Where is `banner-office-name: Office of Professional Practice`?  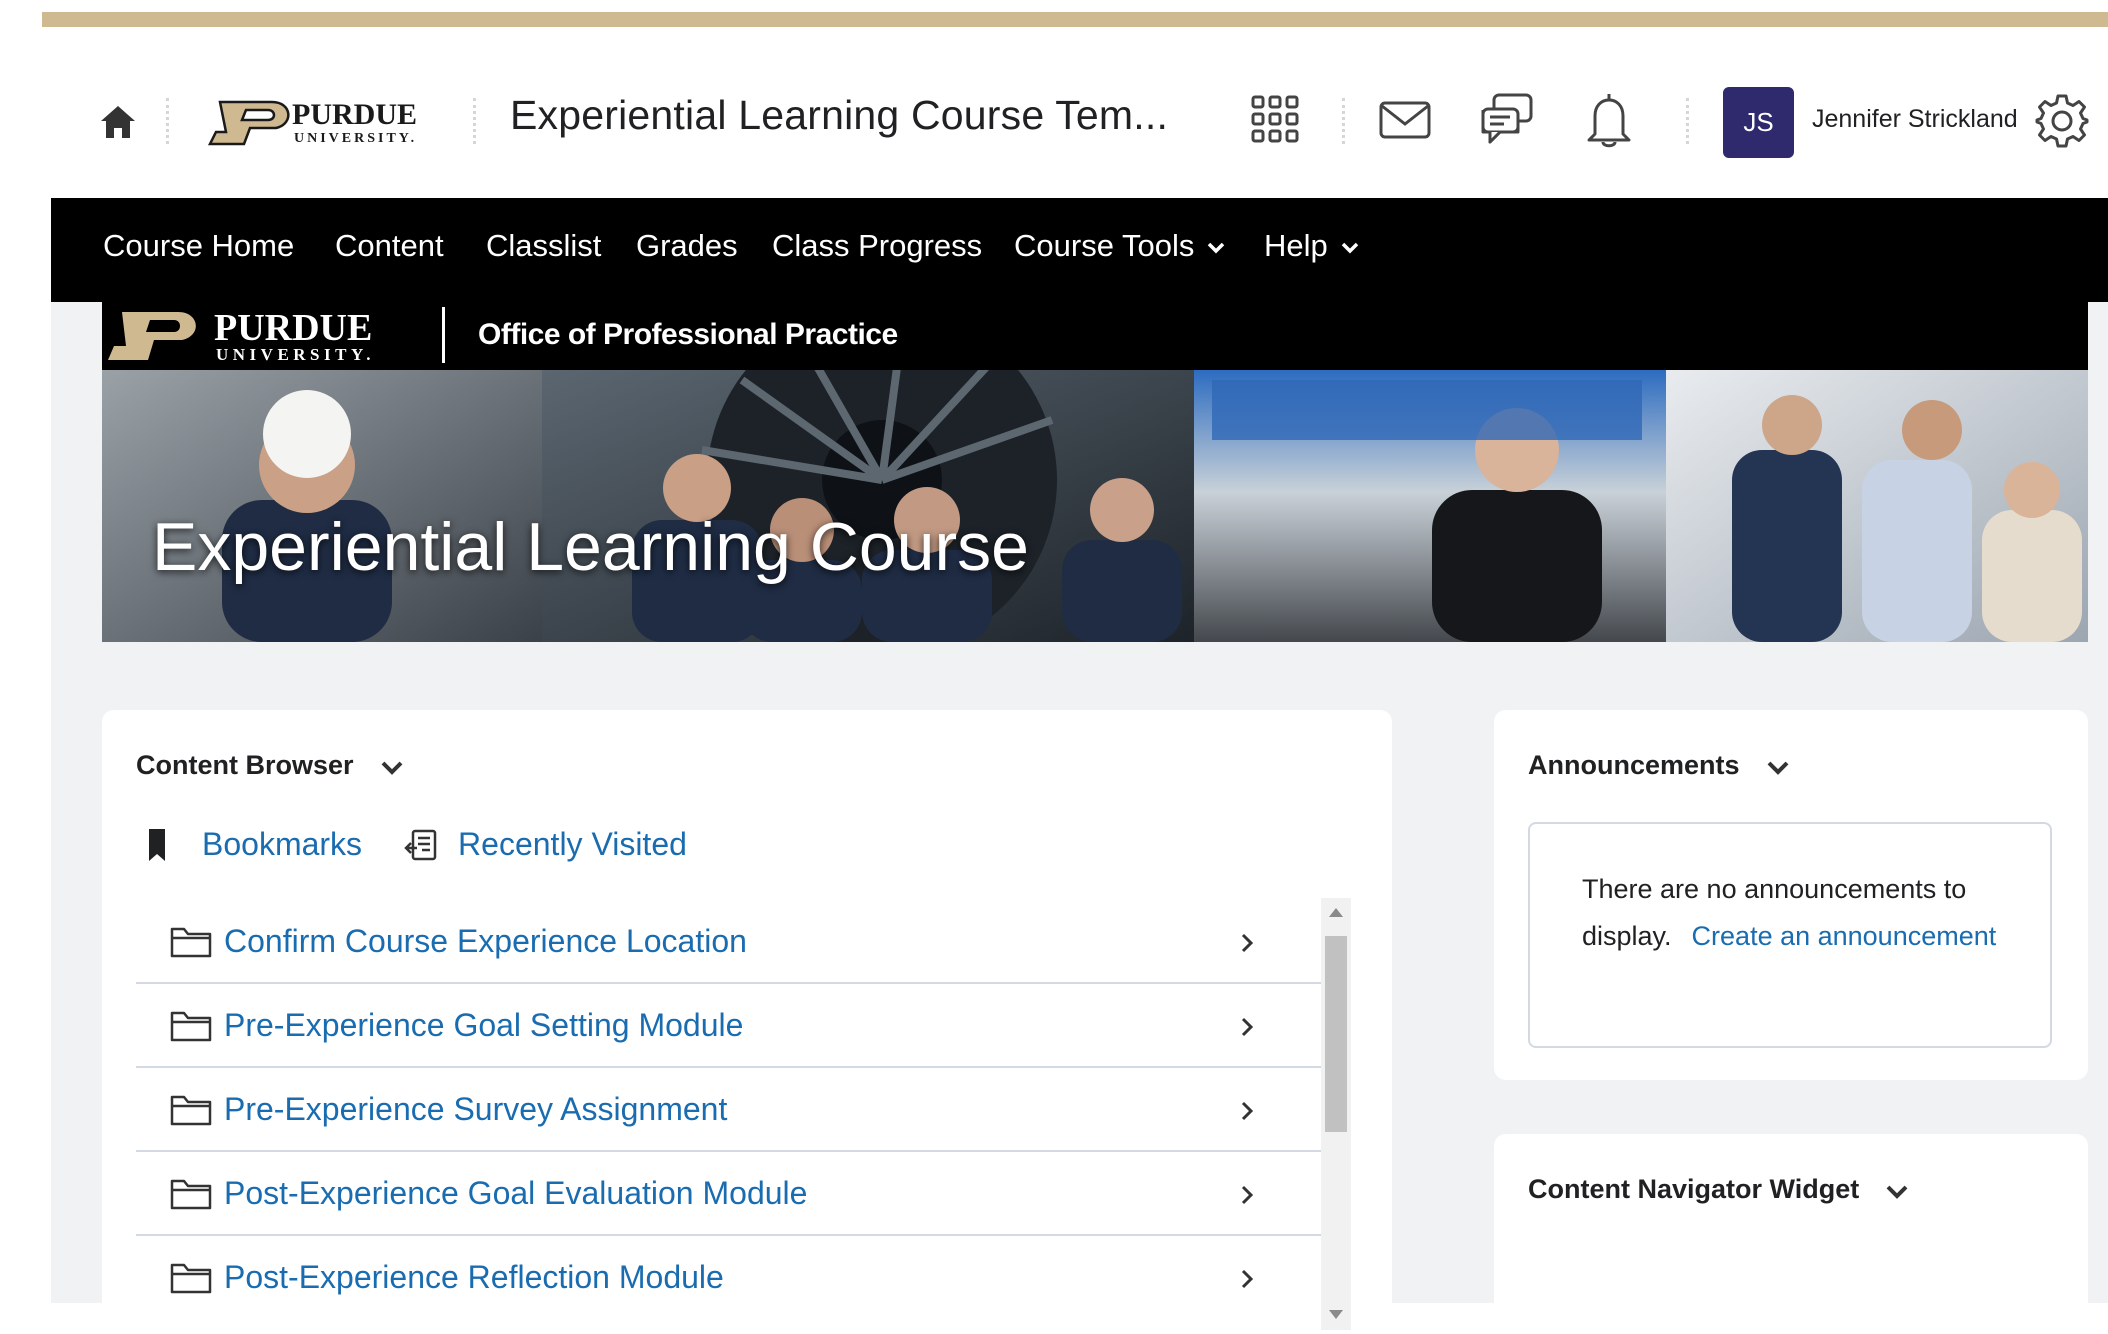
banner-office-name: Office of Professional Practice is located at coordinates (688, 334).